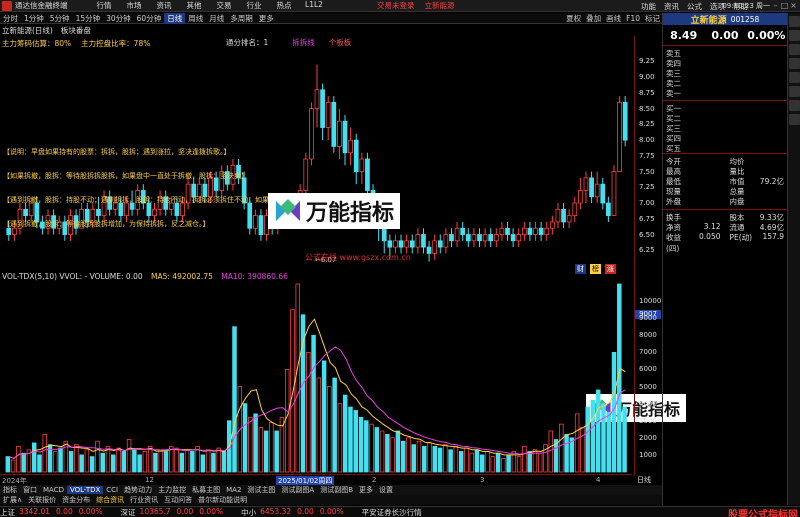 This screenshot has width=800, height=517. I want to click on menu-hangqing: 行情, so click(104, 5).